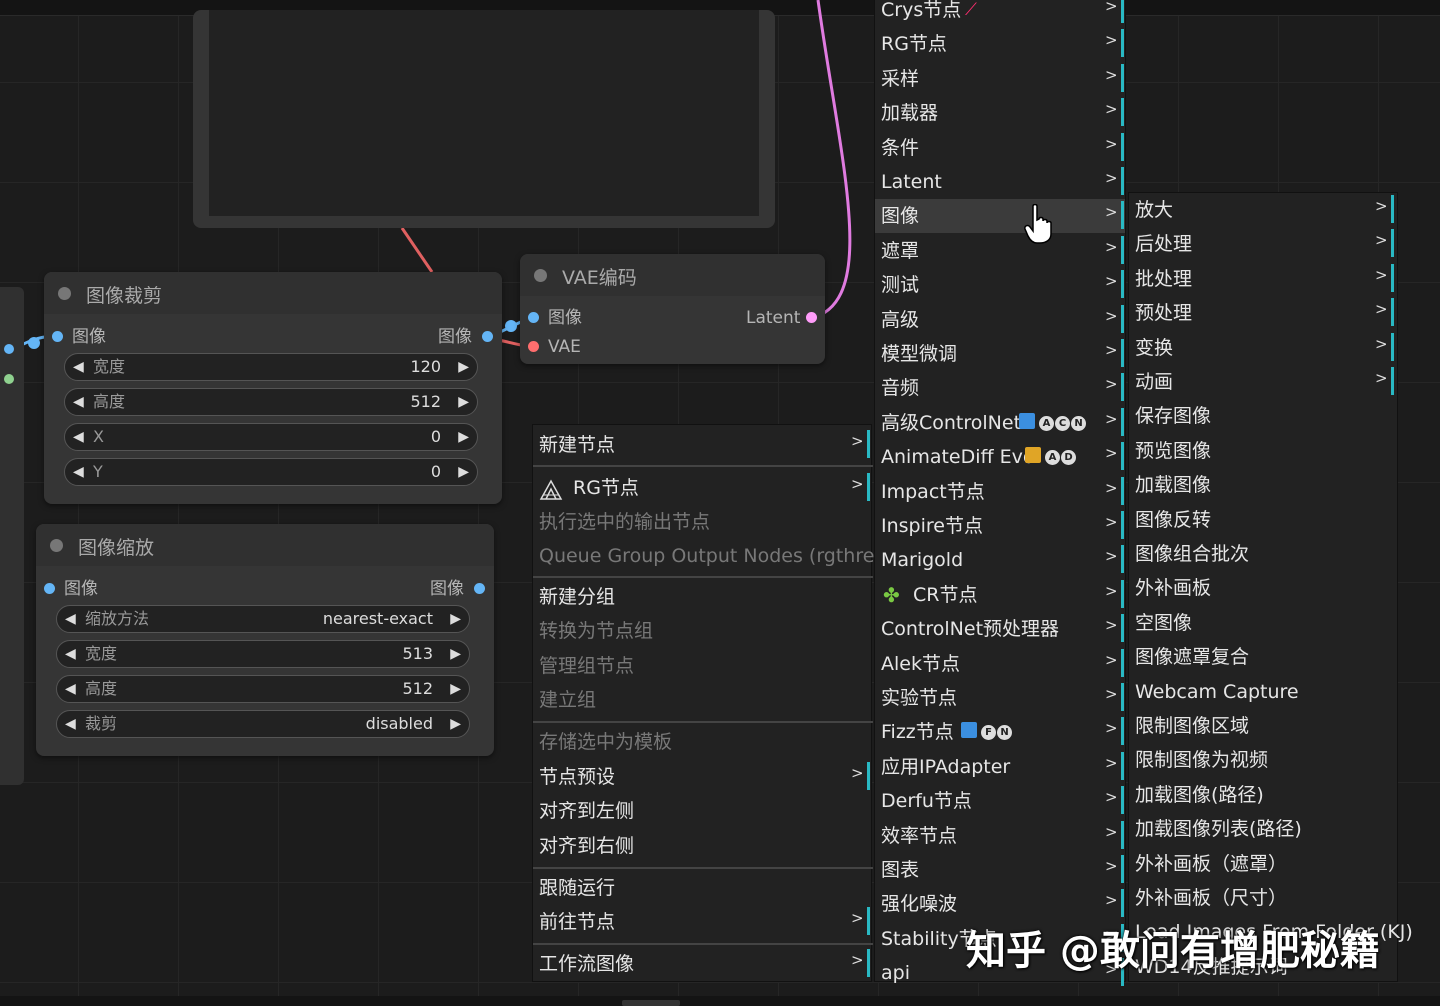 This screenshot has width=1440, height=1006. I want to click on image-node-item: 预览图像, so click(1263, 451).